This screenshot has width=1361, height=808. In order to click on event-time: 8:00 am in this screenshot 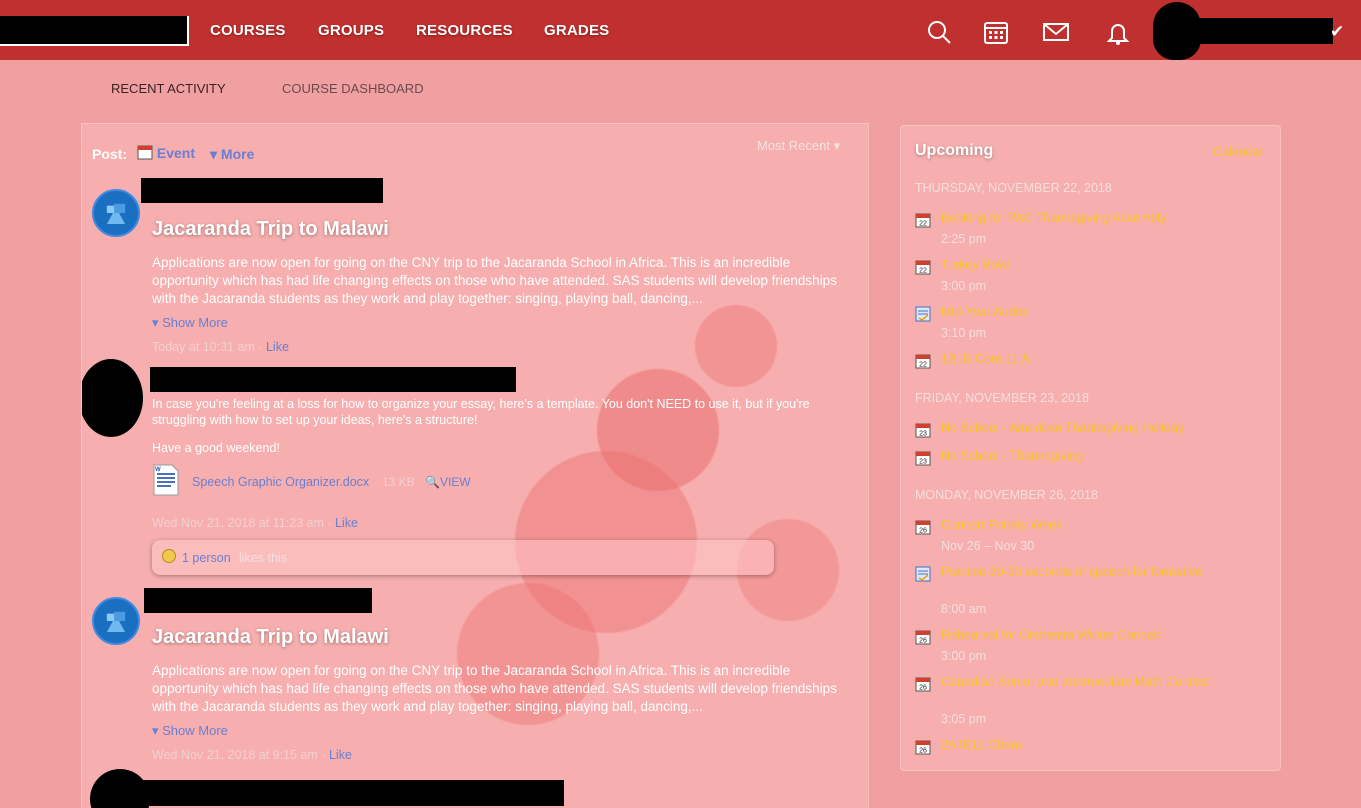, I will do `click(964, 609)`.